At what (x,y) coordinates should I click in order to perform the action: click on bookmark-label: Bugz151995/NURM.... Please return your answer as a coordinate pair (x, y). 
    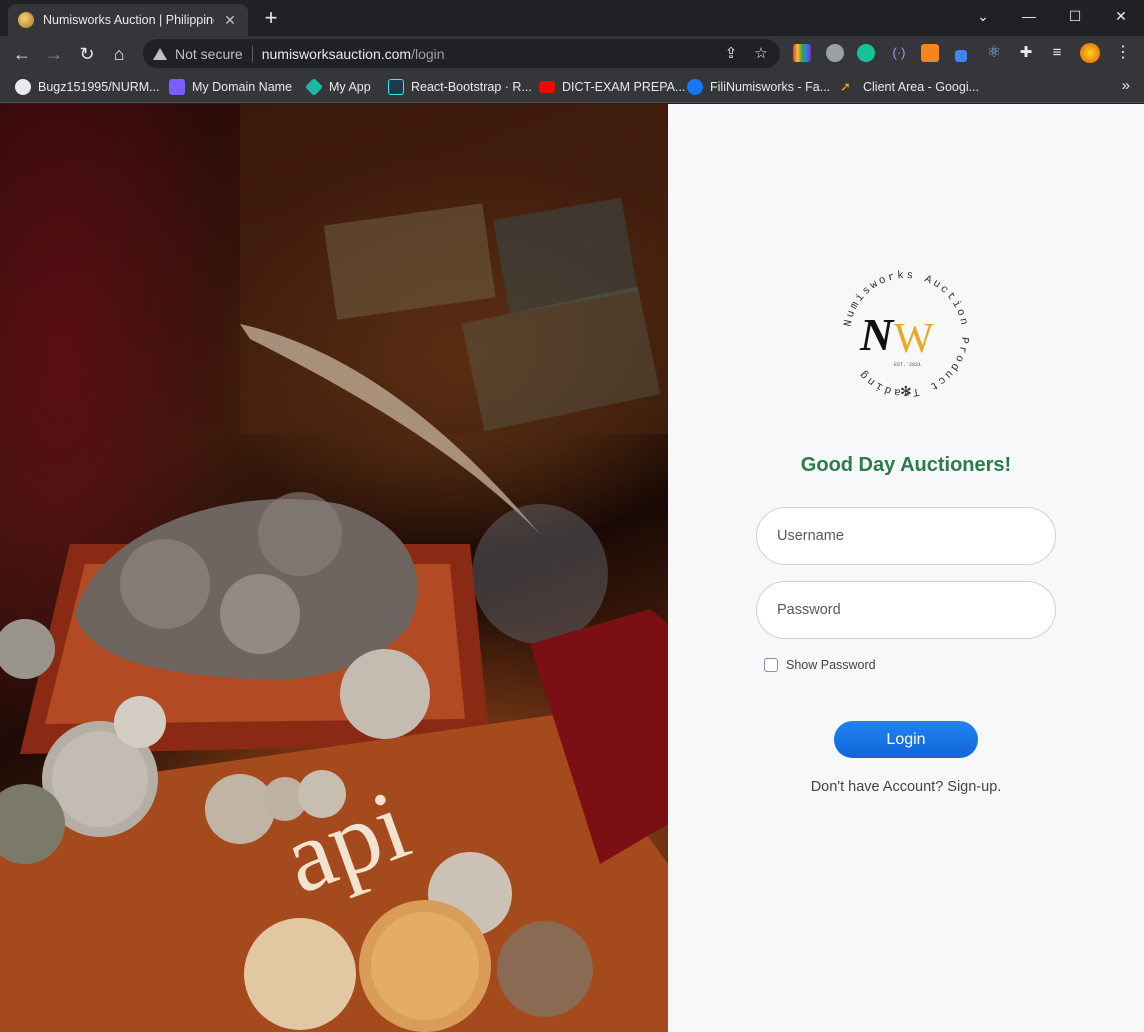
    Looking at the image, I should click on (99, 87).